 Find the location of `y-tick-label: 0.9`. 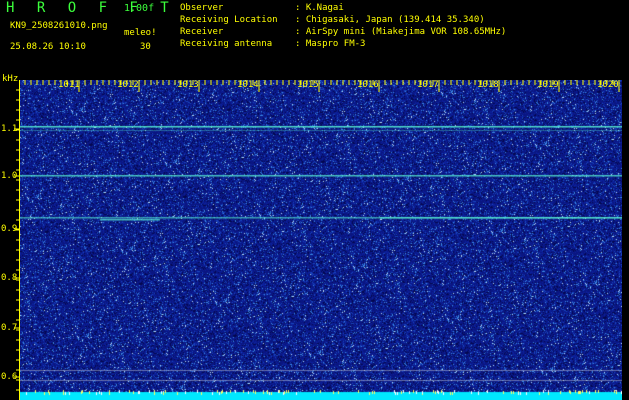

y-tick-label: 0.9 is located at coordinates (9, 229).